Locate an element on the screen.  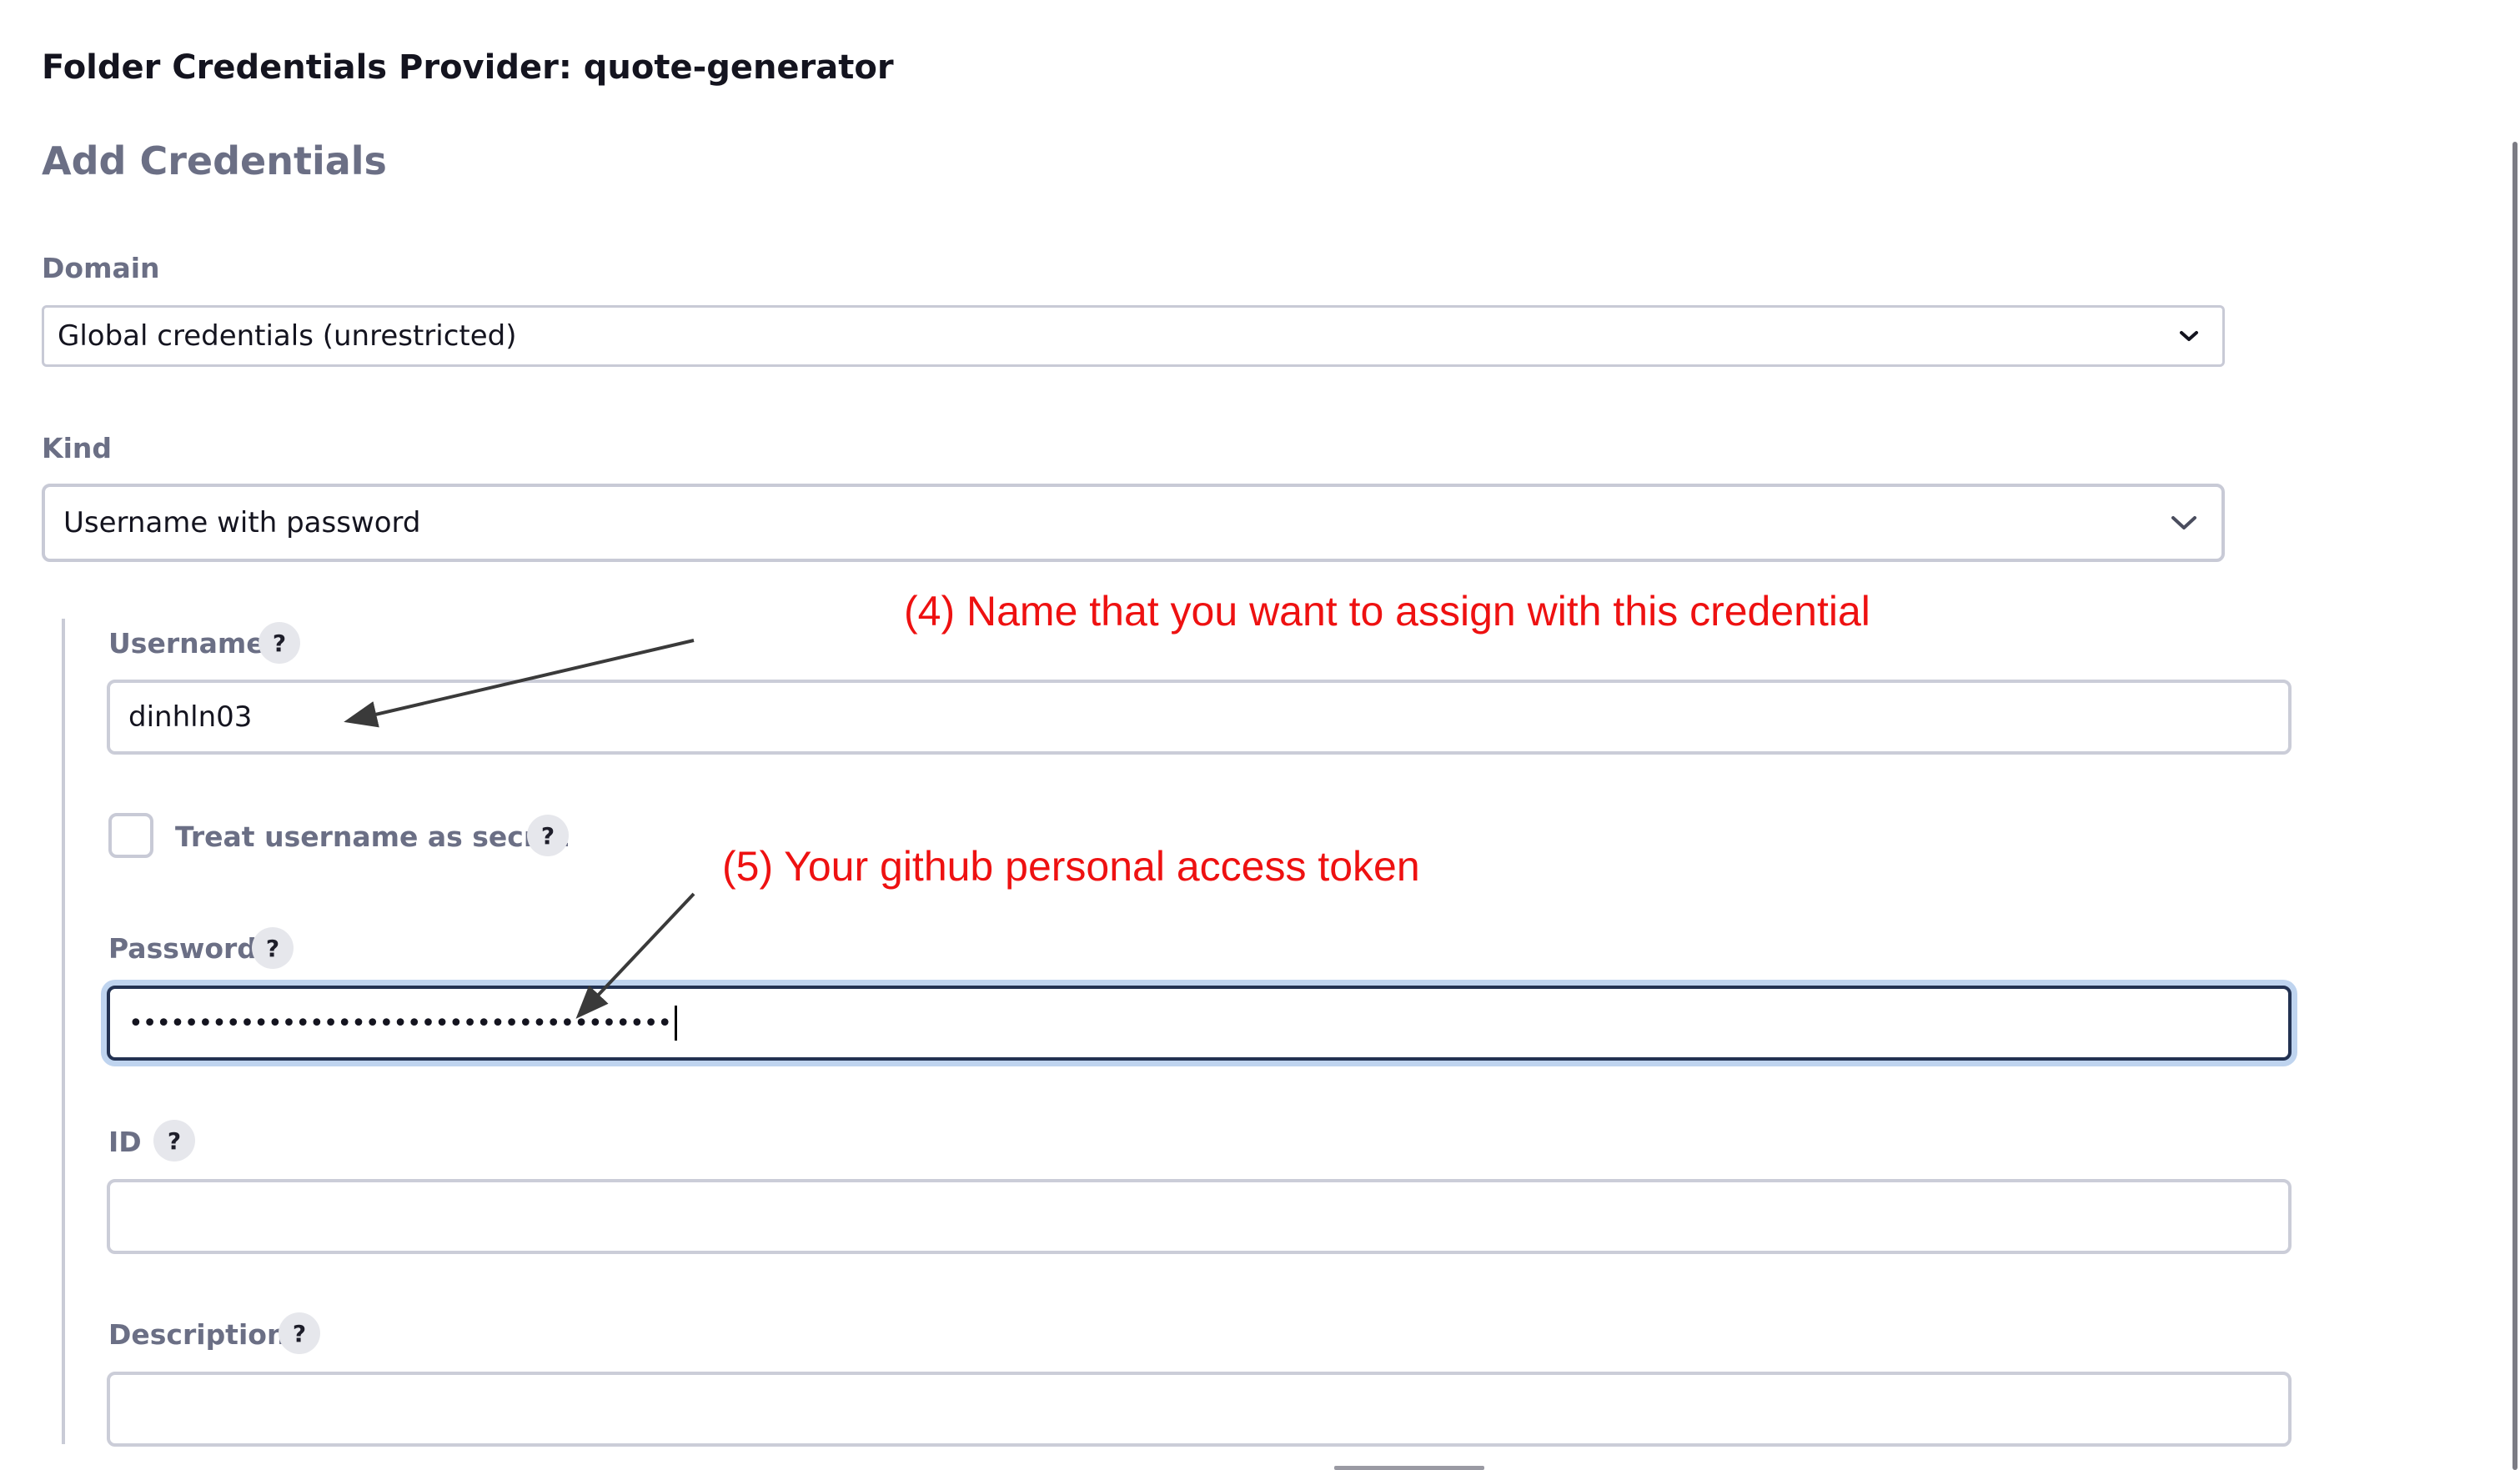
scrollbar is located at coordinates (2514, 806).